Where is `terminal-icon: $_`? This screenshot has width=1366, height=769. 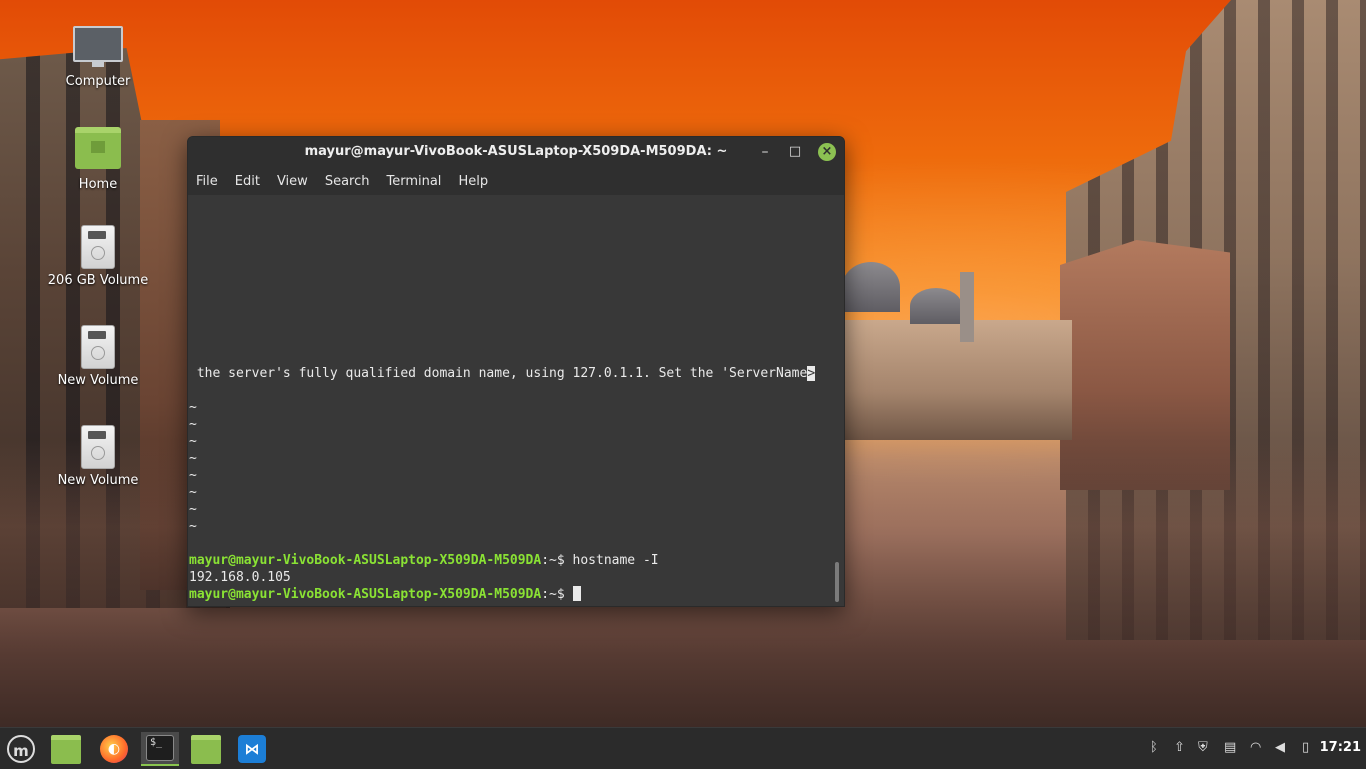
terminal-icon: $_ is located at coordinates (160, 748).